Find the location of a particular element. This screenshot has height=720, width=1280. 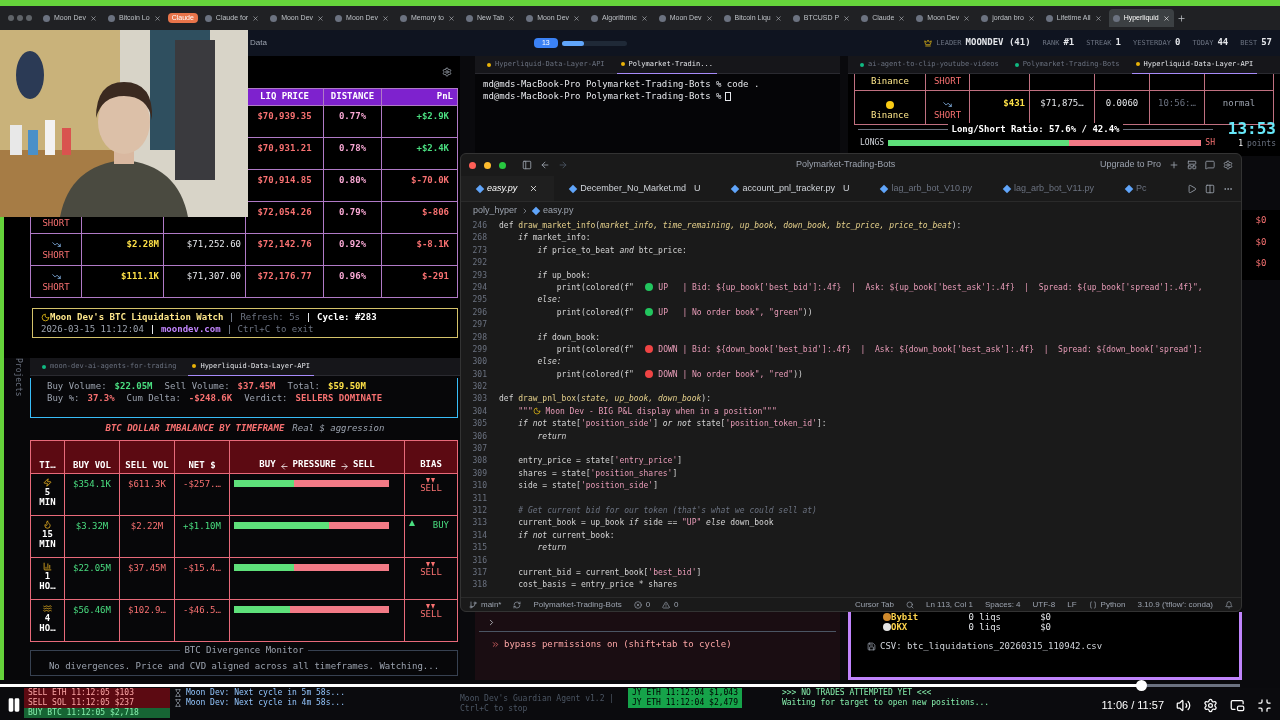

table-cell: $3.32M is located at coordinates (92, 526).